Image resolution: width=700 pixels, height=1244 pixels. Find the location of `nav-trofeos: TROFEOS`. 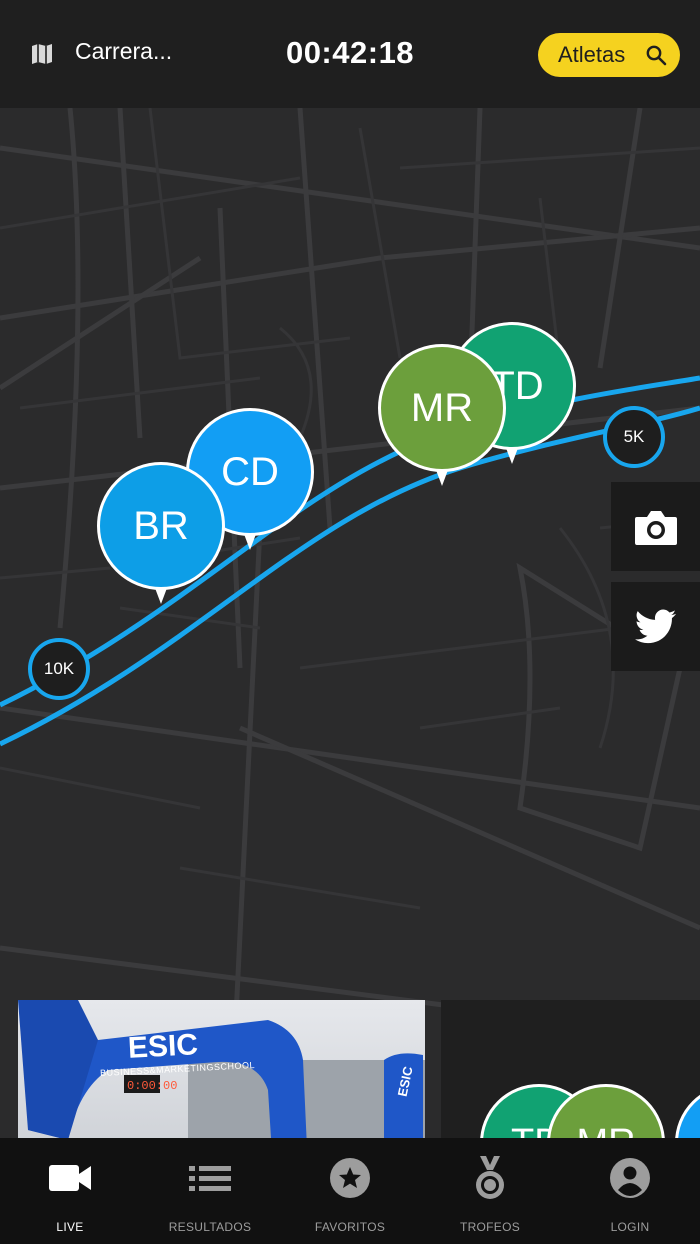

nav-trofeos: TROFEOS is located at coordinates (490, 1191).